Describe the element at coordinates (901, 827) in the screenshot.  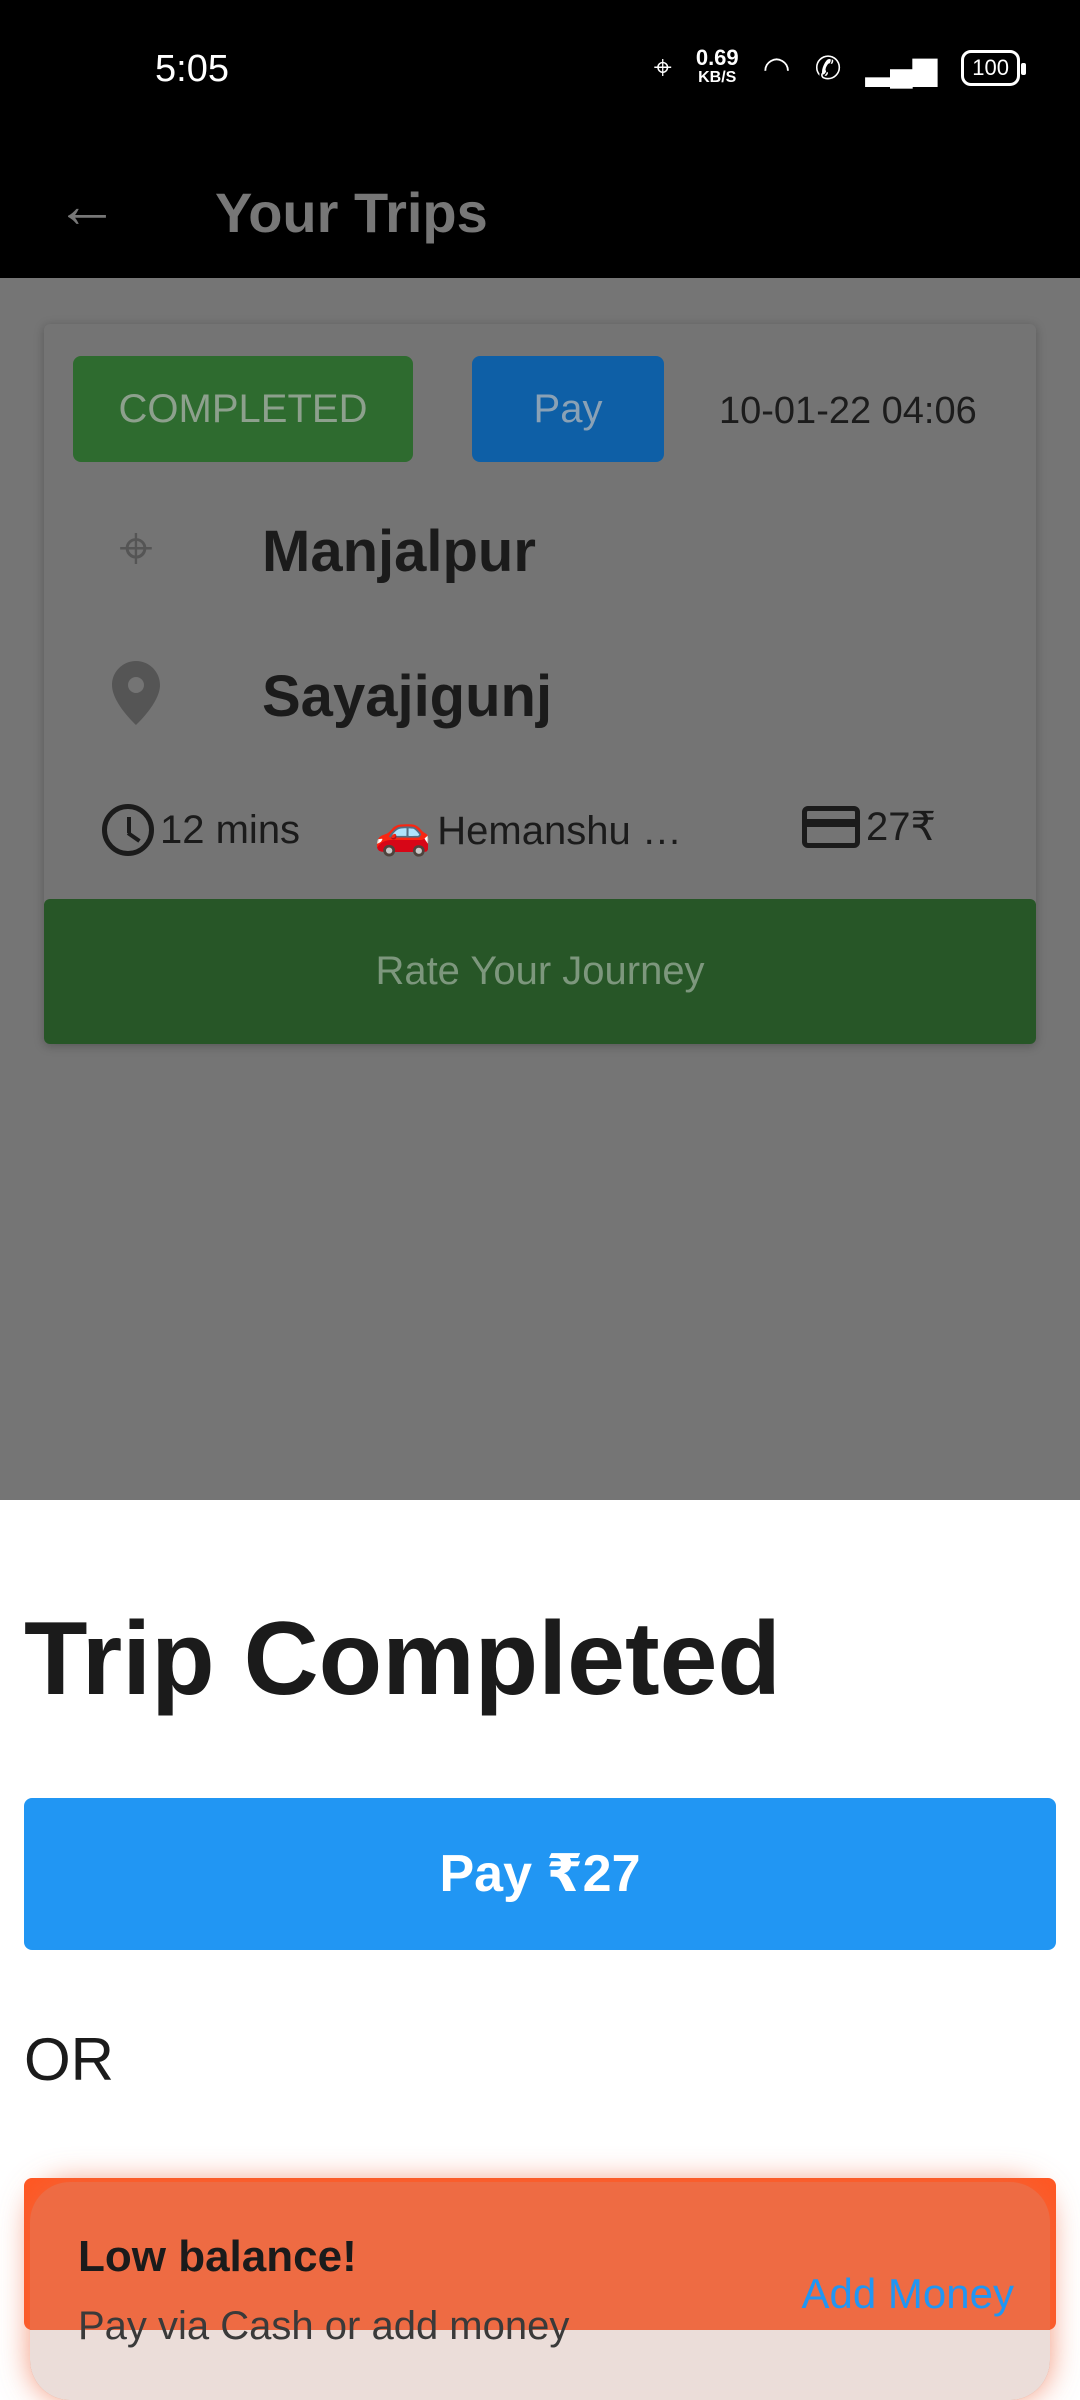
I see `fare-text: 27₹` at that location.